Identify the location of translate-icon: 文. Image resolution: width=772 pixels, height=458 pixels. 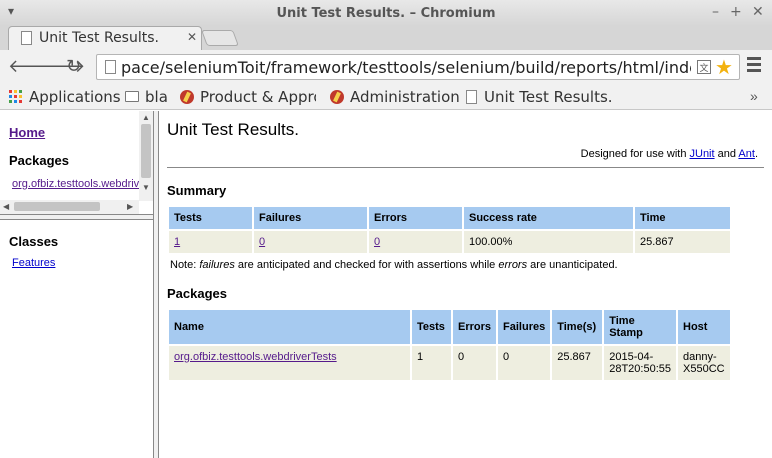
(704, 67).